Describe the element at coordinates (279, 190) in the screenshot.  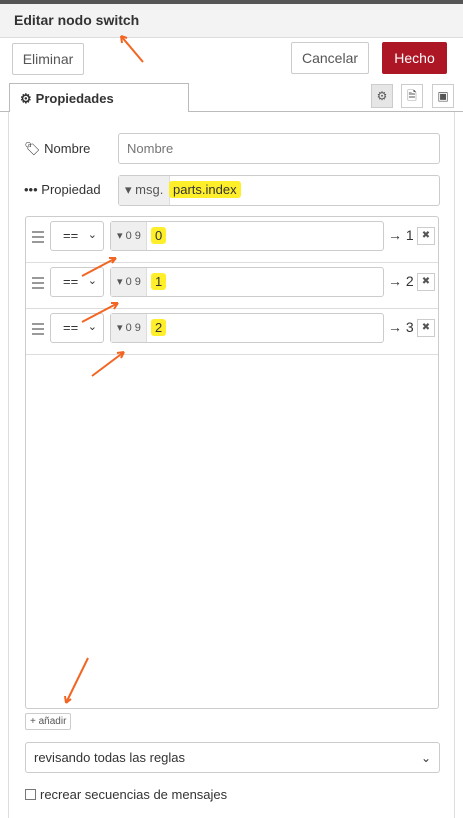
I see `property-typed-input: ▾ msg. parts.index` at that location.